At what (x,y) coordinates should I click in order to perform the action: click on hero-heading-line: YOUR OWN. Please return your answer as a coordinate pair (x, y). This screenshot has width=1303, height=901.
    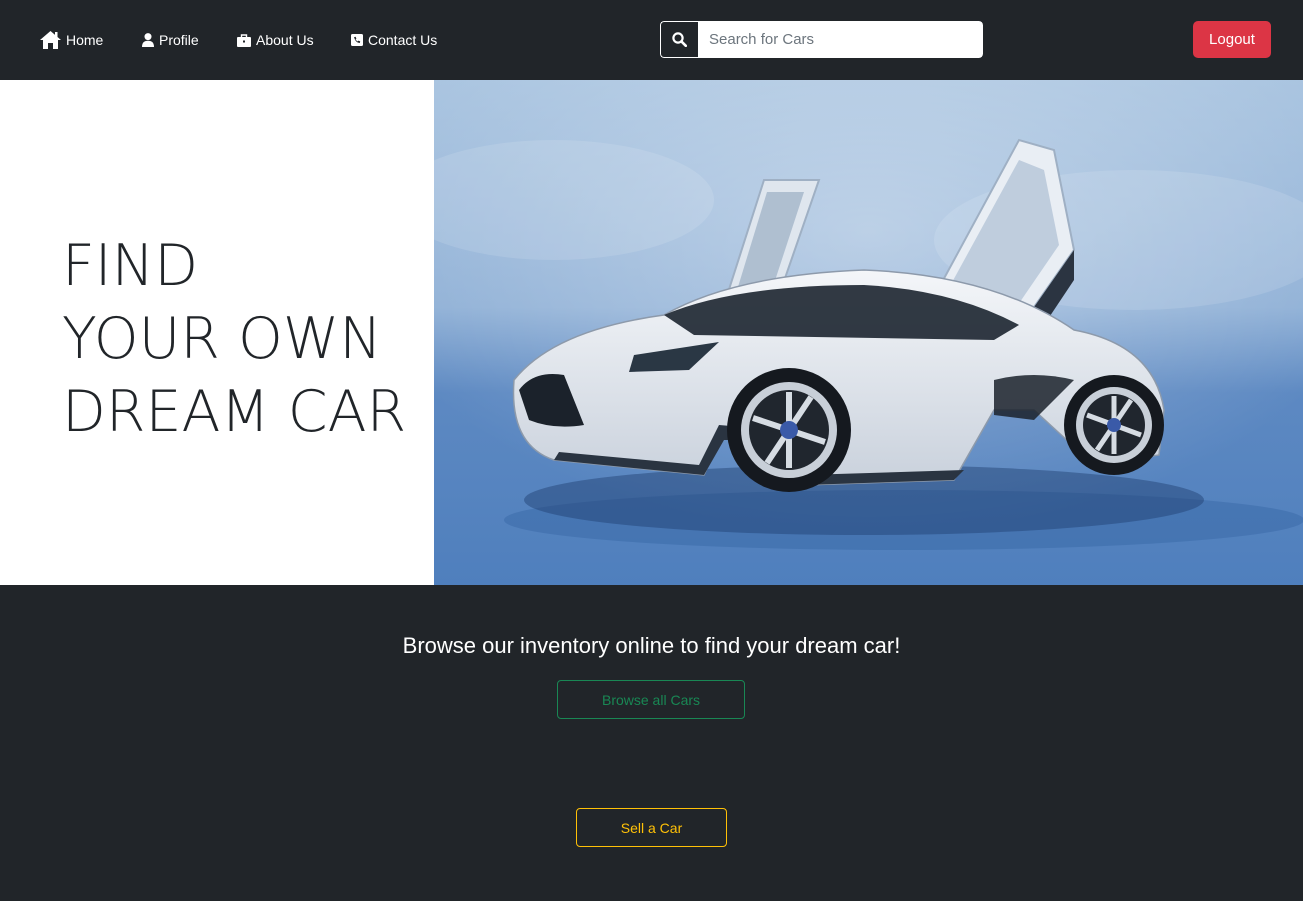
    Looking at the image, I should click on (222, 339).